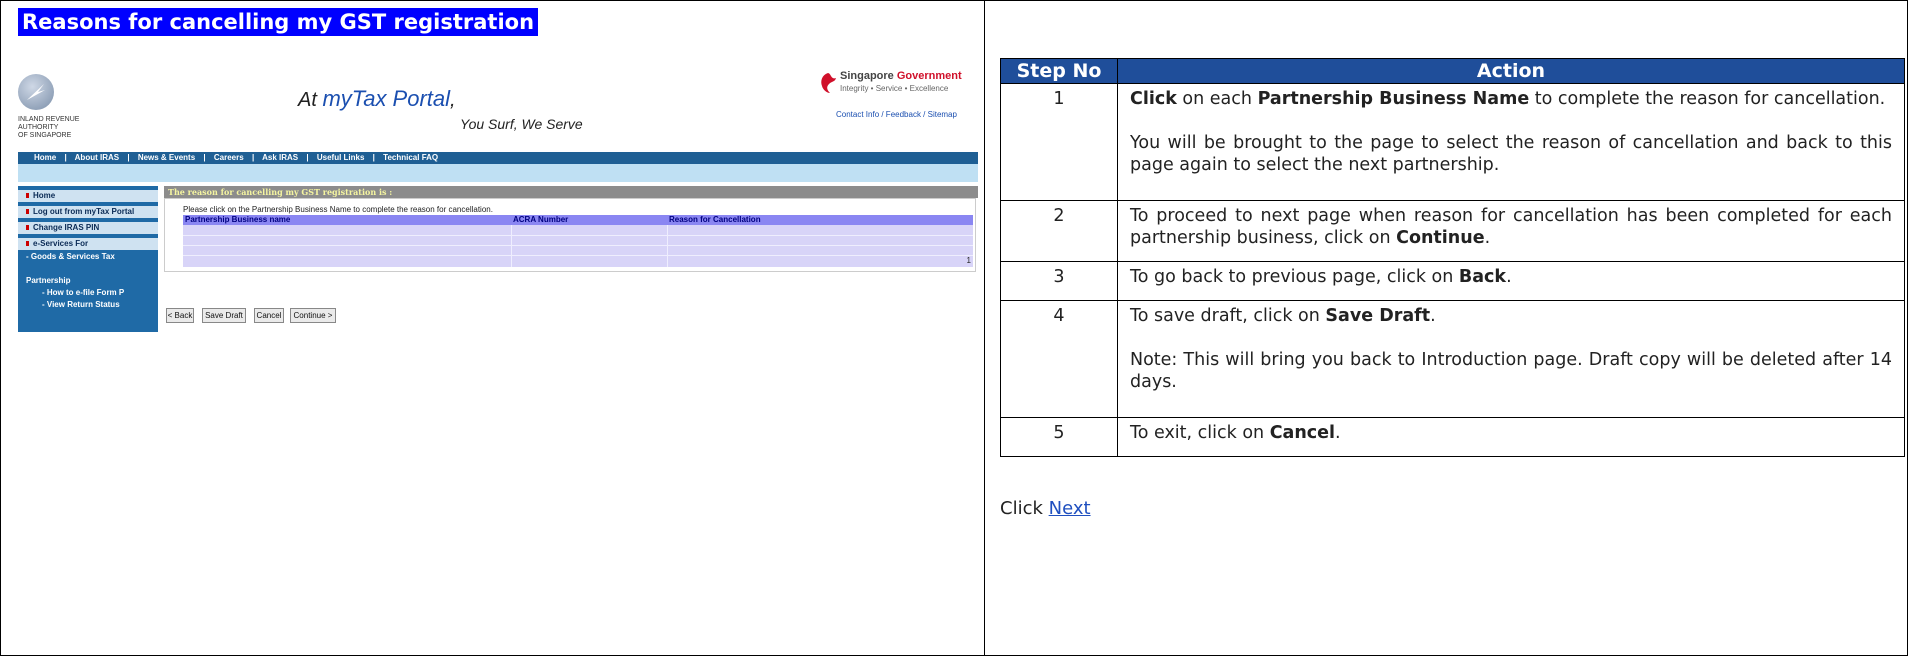 The height and width of the screenshot is (656, 1908). Describe the element at coordinates (224, 315) in the screenshot. I see `save-draft-button: Save Draft` at that location.